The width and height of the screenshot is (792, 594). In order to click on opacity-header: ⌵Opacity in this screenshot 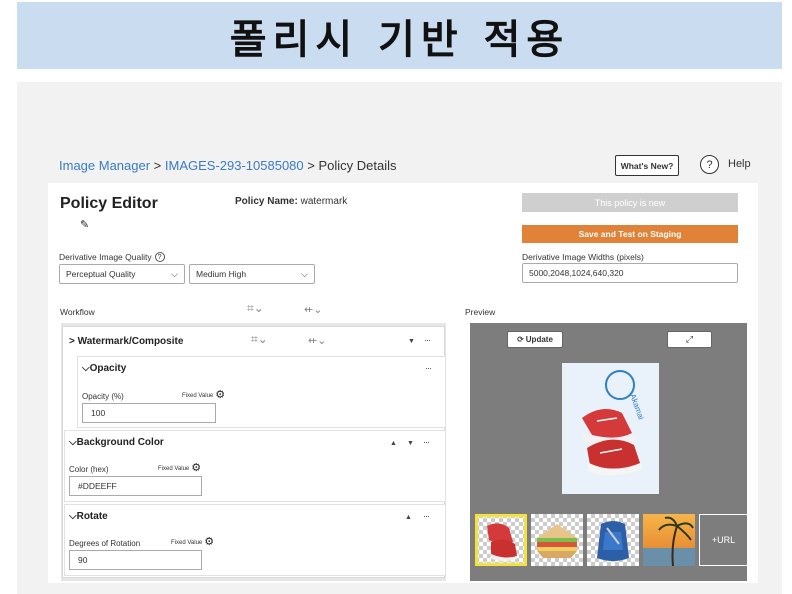, I will do `click(104, 368)`.